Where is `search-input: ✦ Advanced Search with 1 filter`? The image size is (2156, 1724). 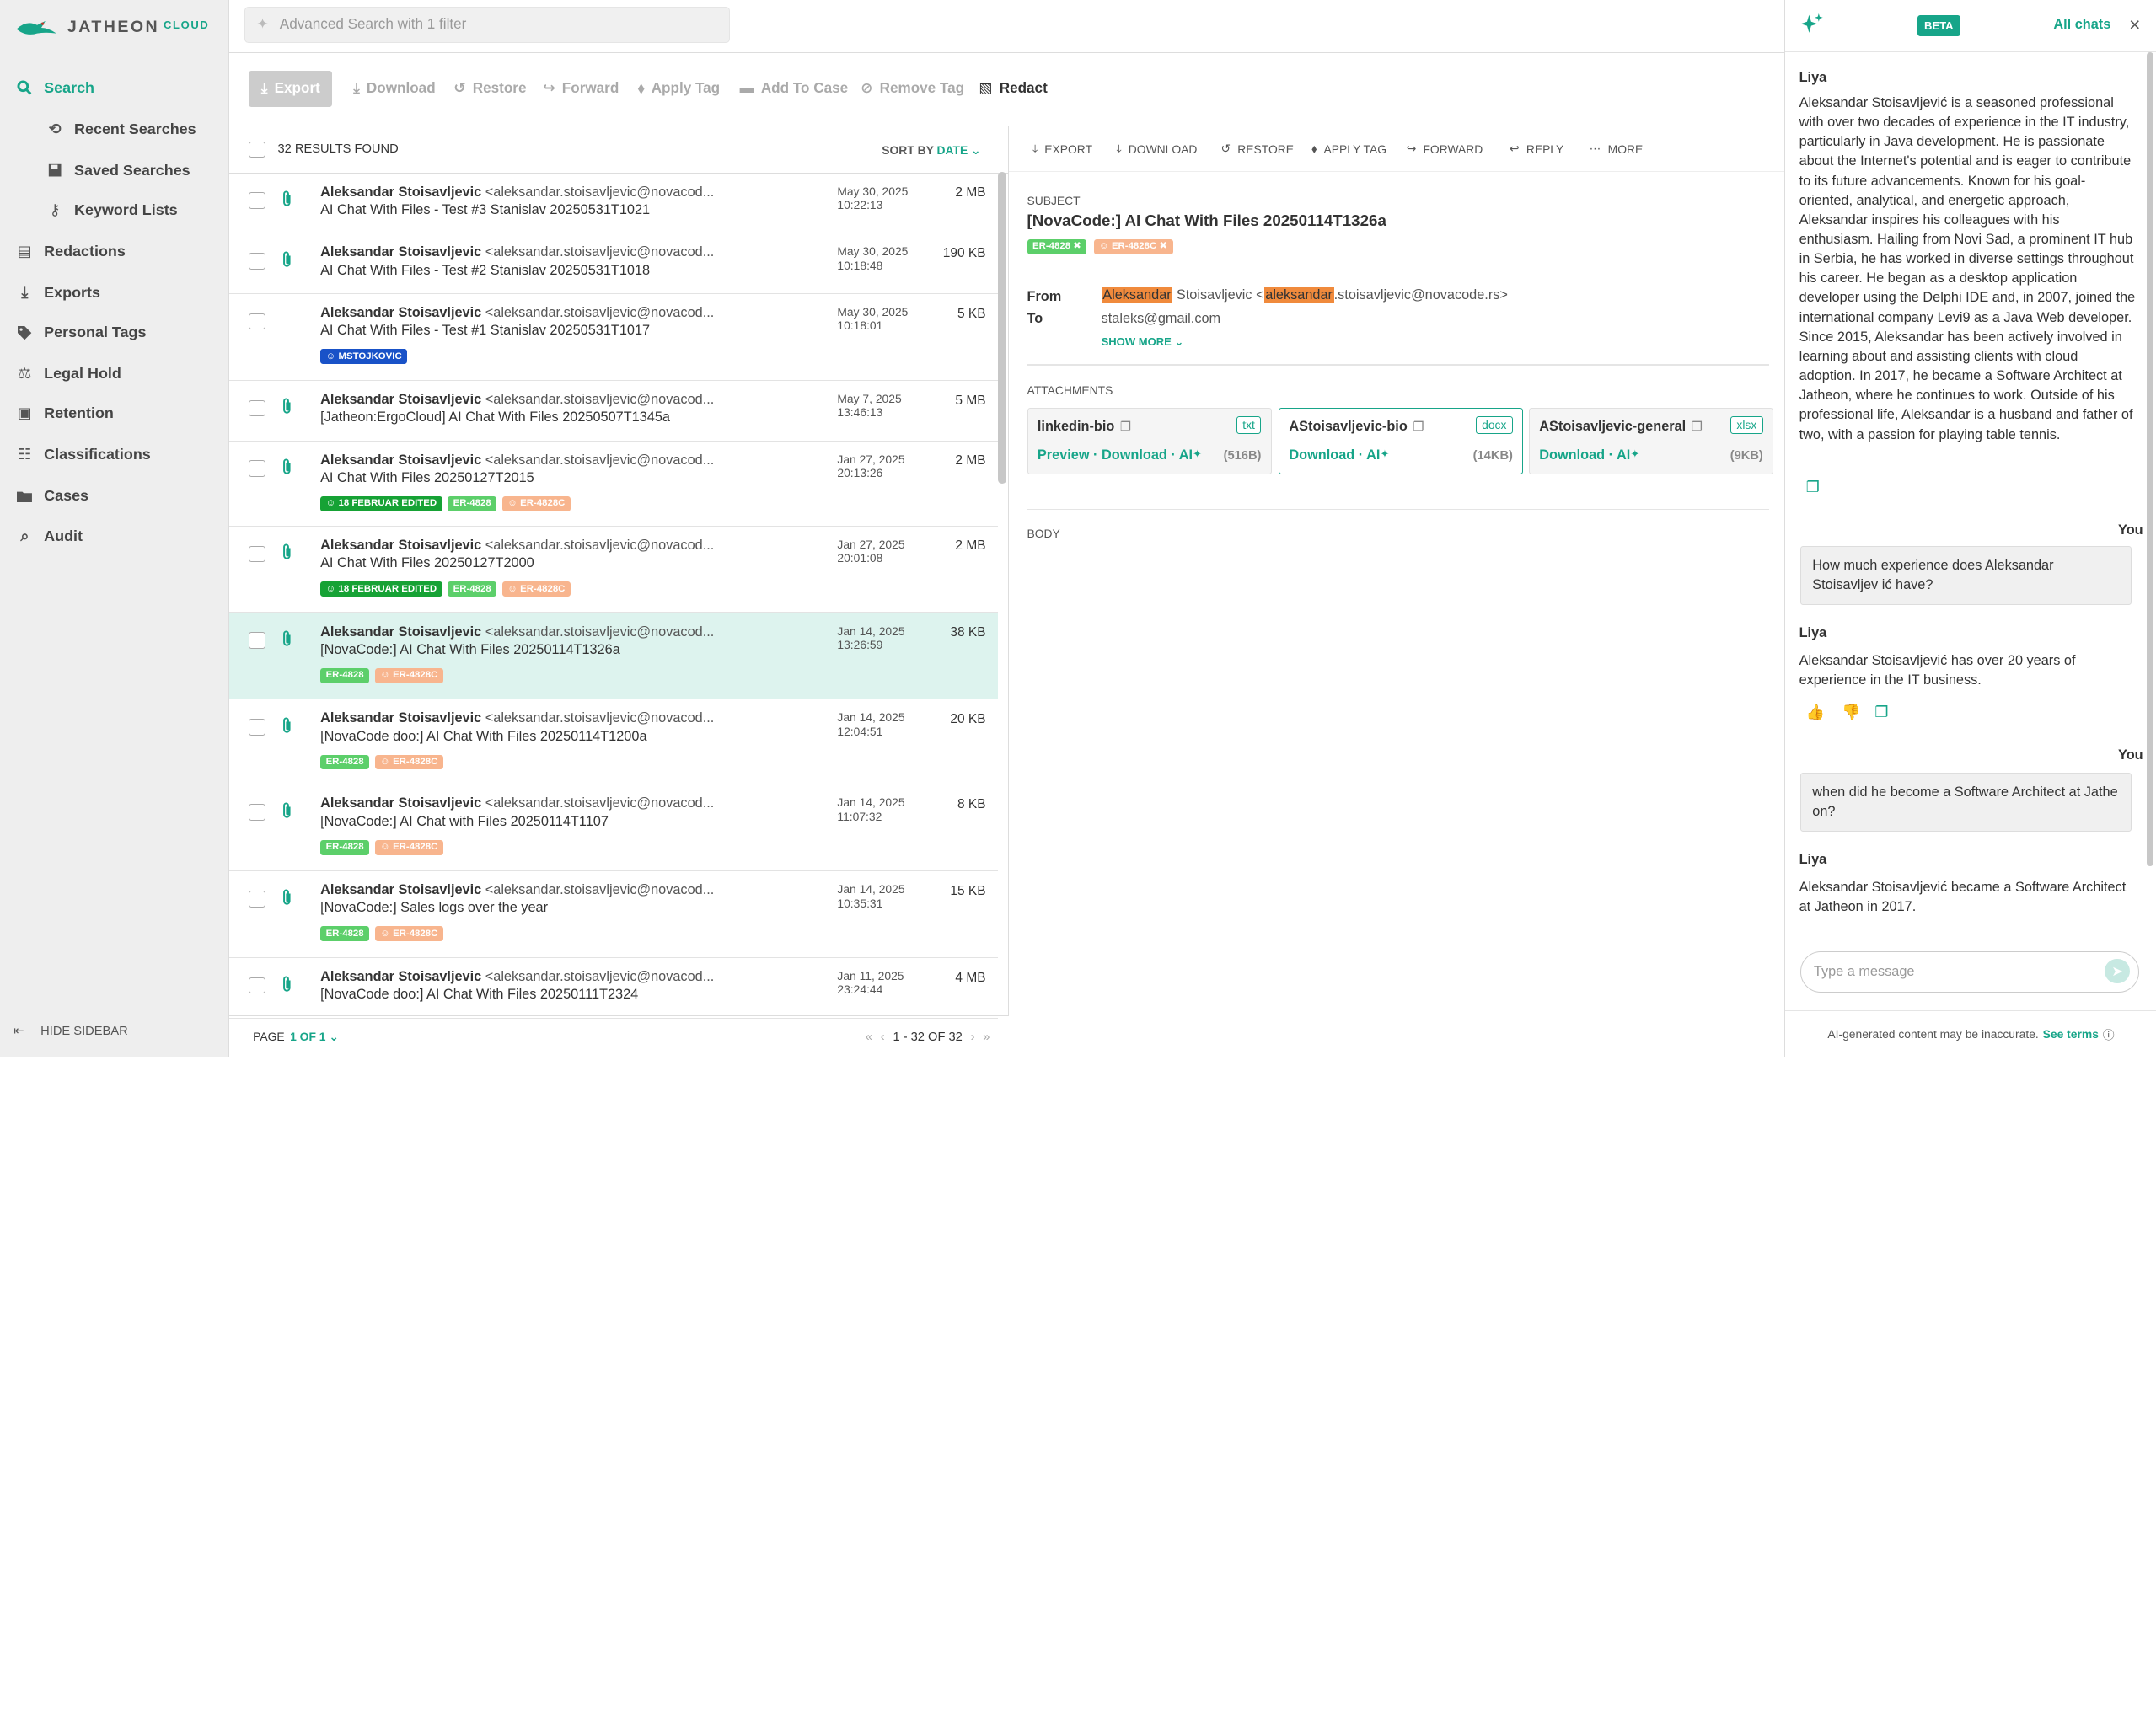
search-input: ✦ Advanced Search with 1 filter is located at coordinates (487, 25).